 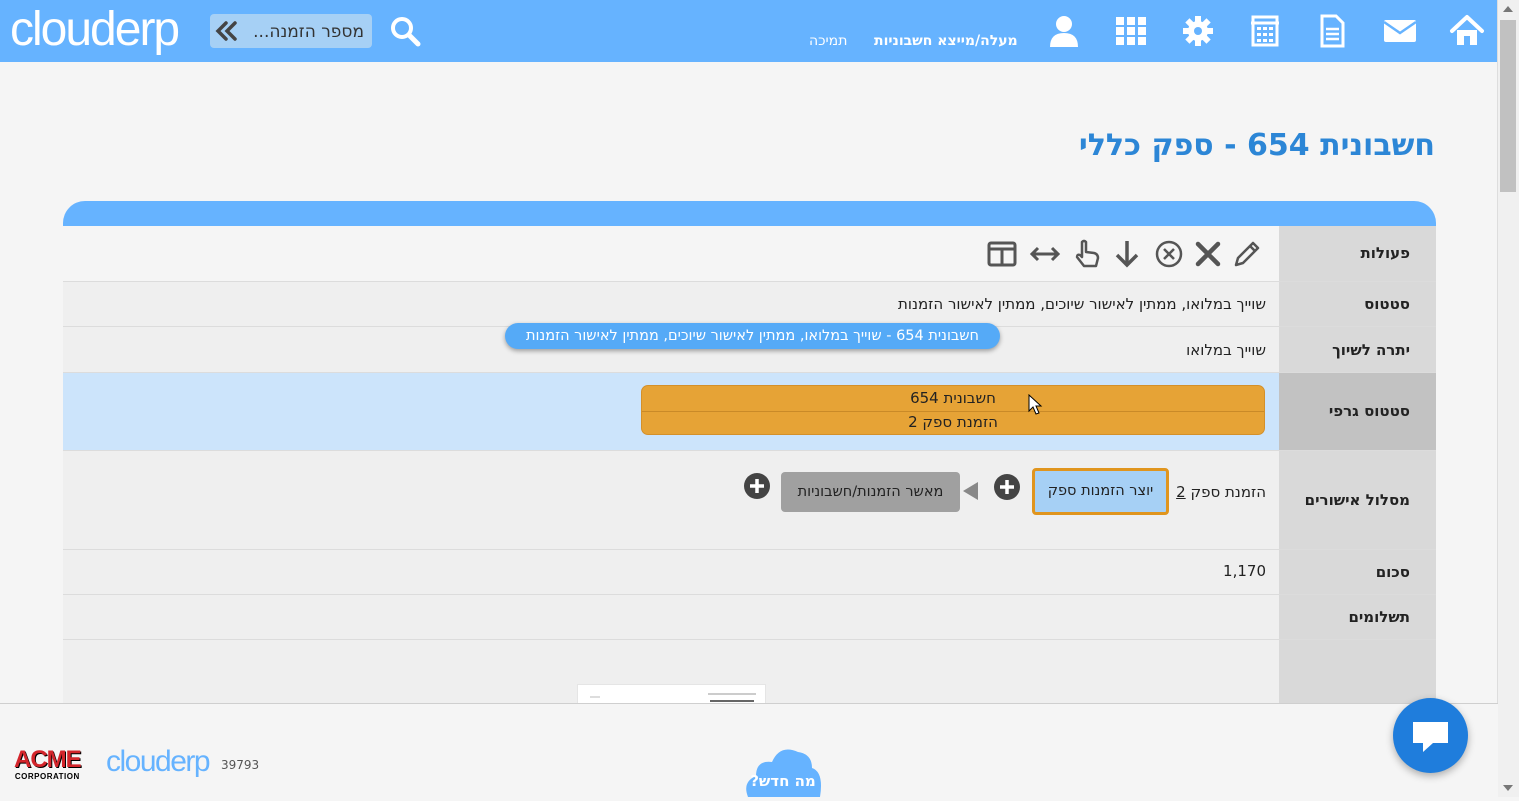 What do you see at coordinates (1357, 617) in the screenshot?
I see `payments-label: תשלומים` at bounding box center [1357, 617].